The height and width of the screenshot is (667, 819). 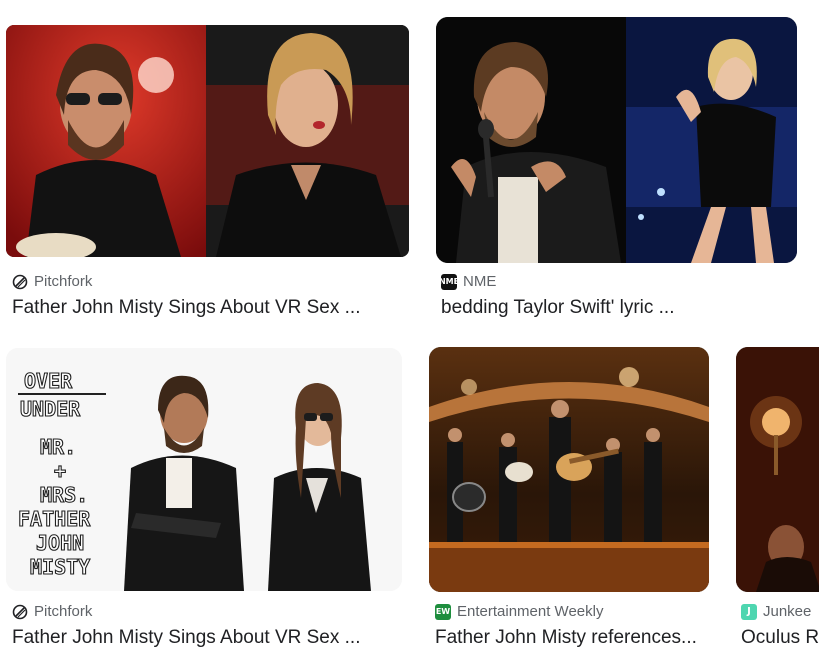 What do you see at coordinates (749, 611) in the screenshot?
I see `junkee-icon: J` at bounding box center [749, 611].